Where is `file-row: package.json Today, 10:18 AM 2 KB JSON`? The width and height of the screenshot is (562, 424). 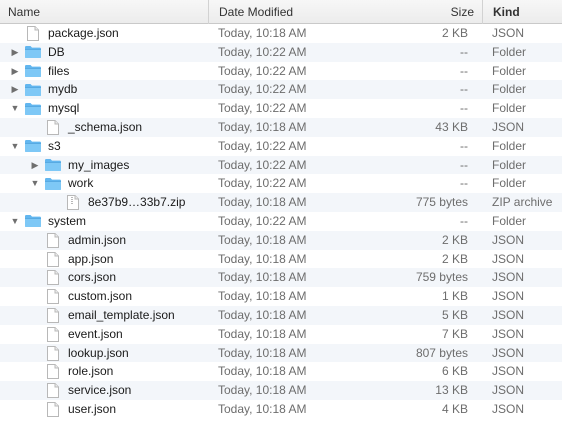 file-row: package.json Today, 10:18 AM 2 KB JSON is located at coordinates (281, 33).